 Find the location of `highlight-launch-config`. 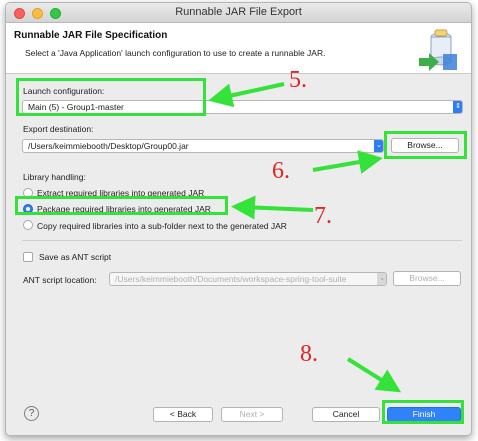

highlight-launch-config is located at coordinates (111, 97).